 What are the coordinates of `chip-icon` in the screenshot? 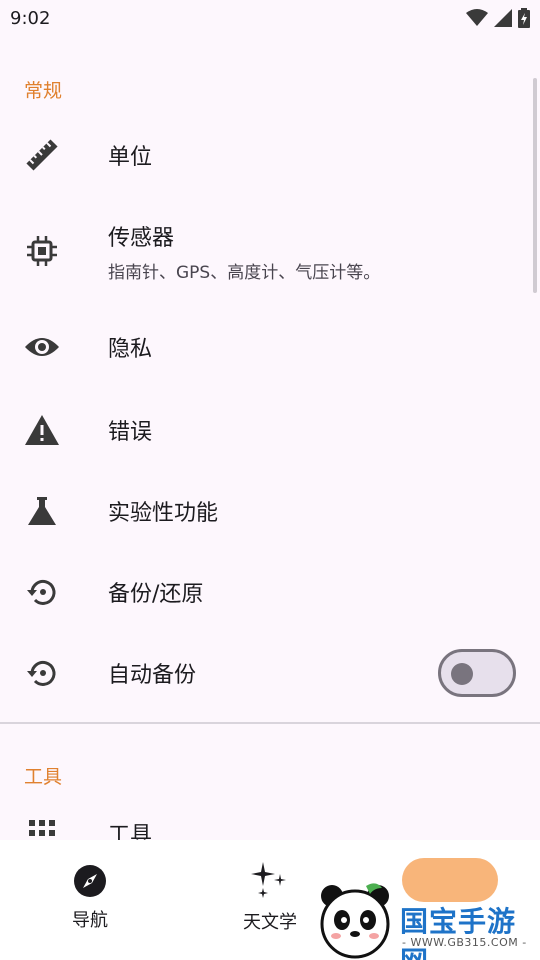 It's located at (42, 251).